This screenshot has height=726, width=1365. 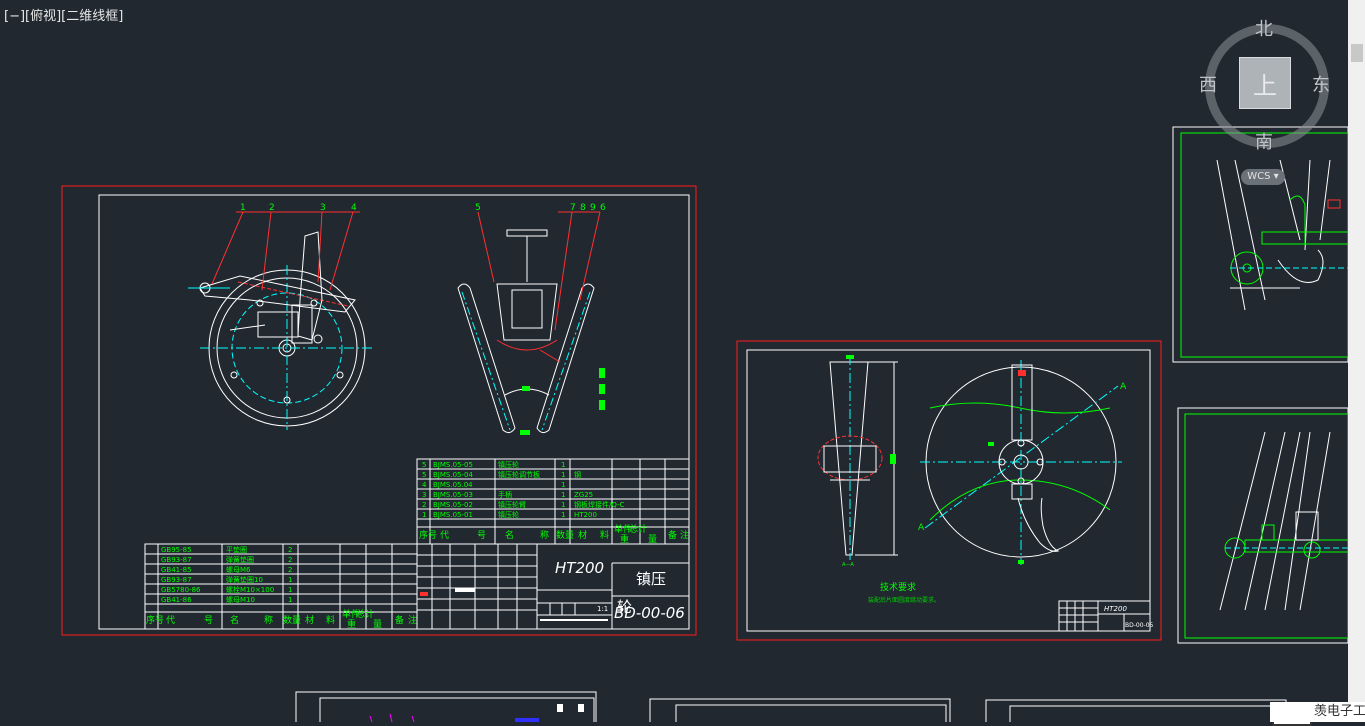 What do you see at coordinates (424, 485) in the screenshot?
I see `bom-cell: 4` at bounding box center [424, 485].